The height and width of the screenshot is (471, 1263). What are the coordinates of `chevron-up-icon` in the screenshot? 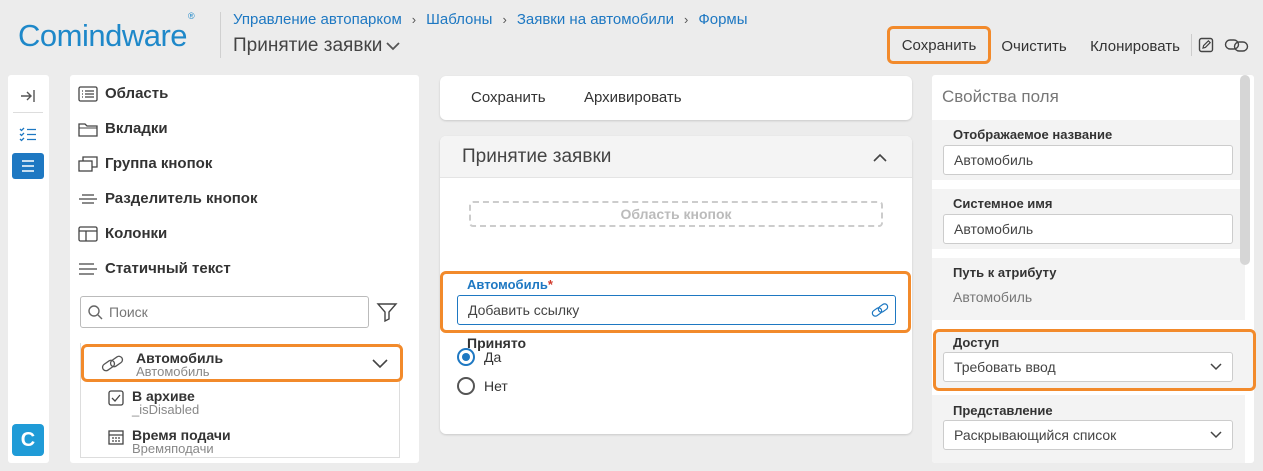 It's located at (880, 157).